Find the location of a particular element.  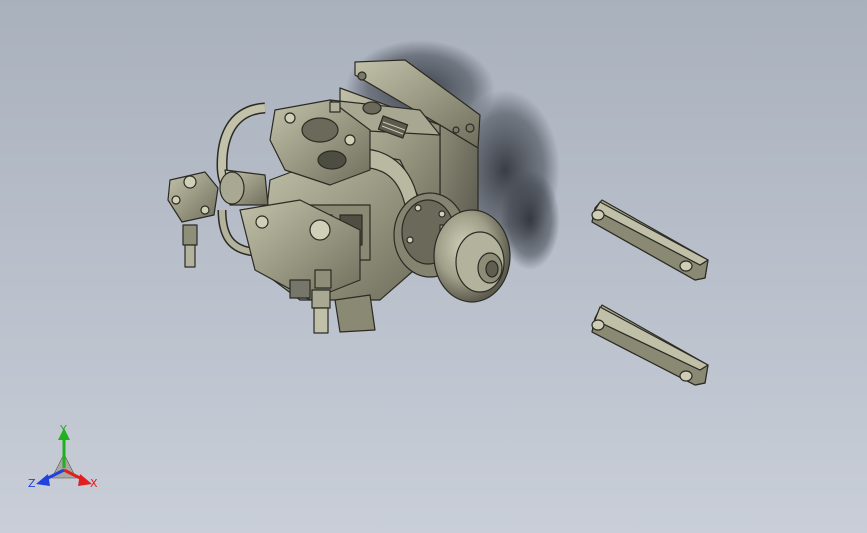

y-axis-label: Y is located at coordinates (63, 429).